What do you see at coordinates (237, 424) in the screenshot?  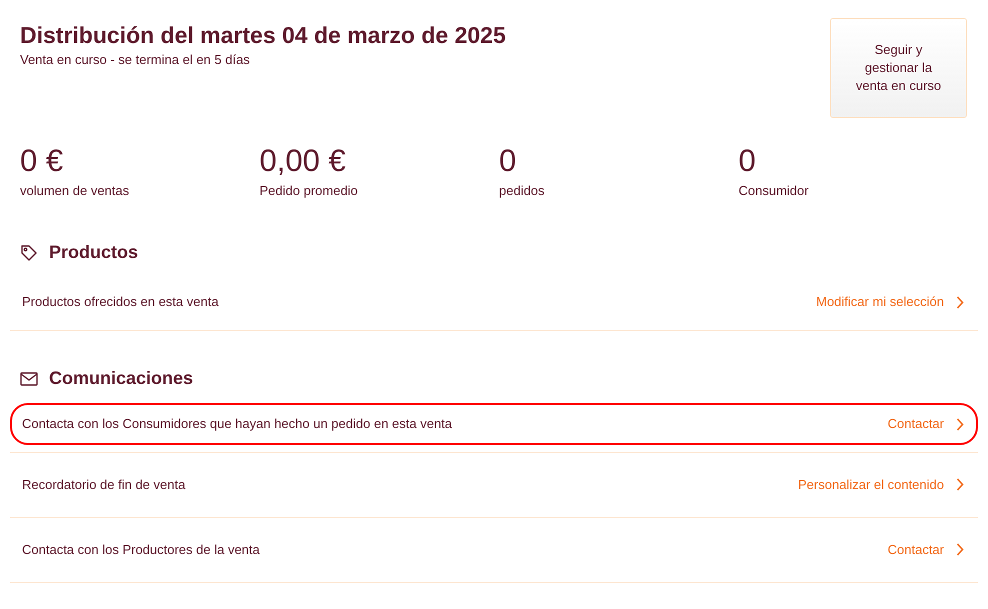 I see `row-label: Contacta con los Consumidores que hayan hecho un pedido en esta venta` at bounding box center [237, 424].